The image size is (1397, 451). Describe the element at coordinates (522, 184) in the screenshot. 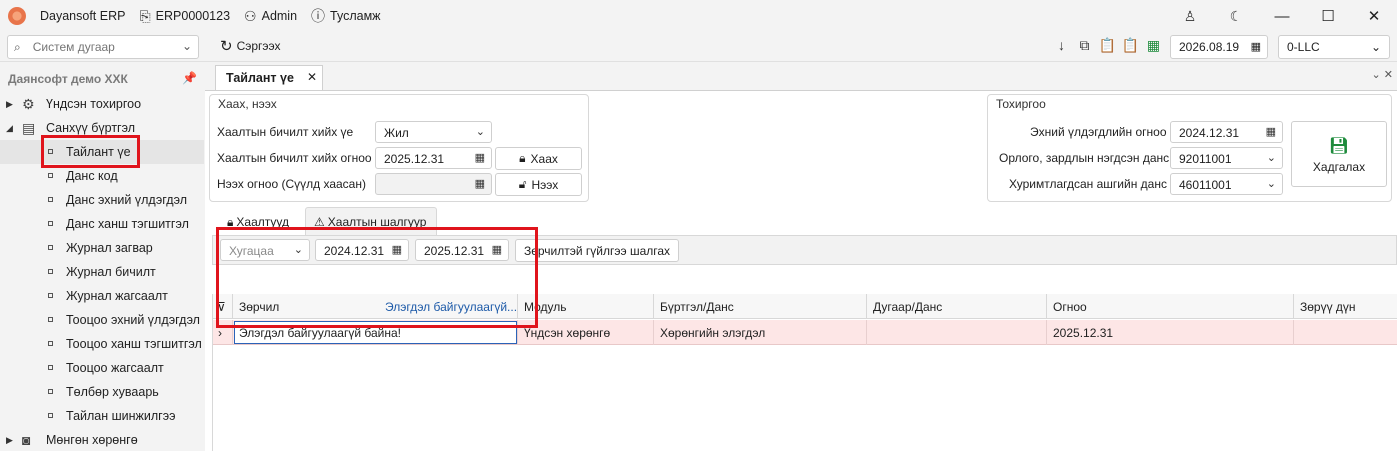

I see `unlock-icon: 🔓︎` at that location.